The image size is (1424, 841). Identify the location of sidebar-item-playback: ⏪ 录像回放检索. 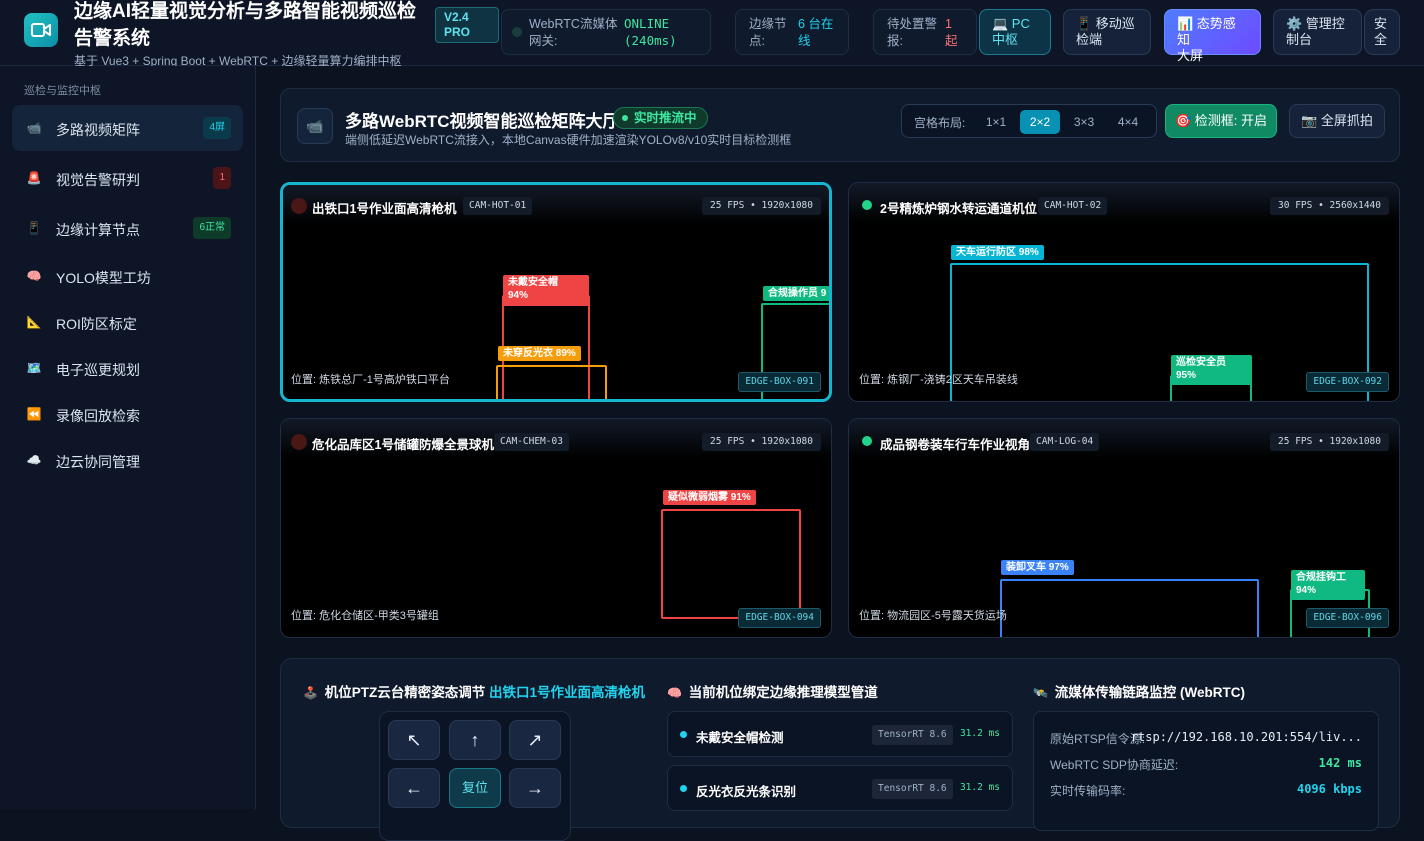
(127, 414).